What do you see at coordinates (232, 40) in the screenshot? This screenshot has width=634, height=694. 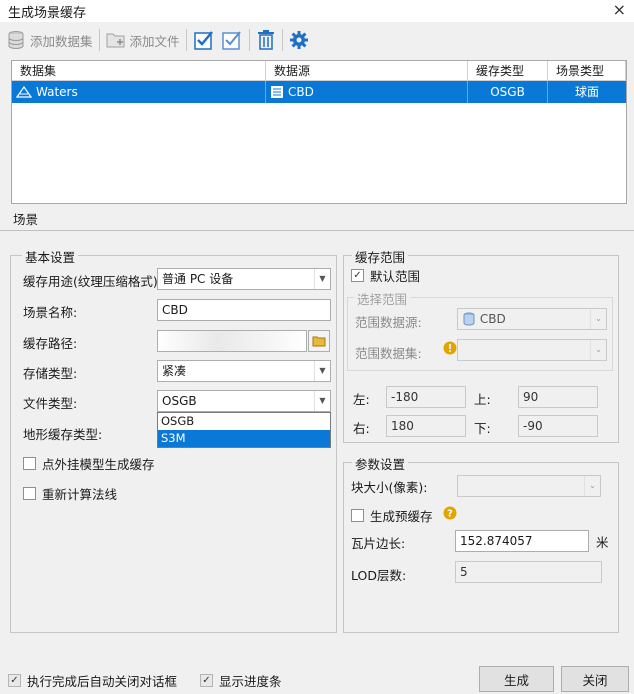 I see `invert-select-icon` at bounding box center [232, 40].